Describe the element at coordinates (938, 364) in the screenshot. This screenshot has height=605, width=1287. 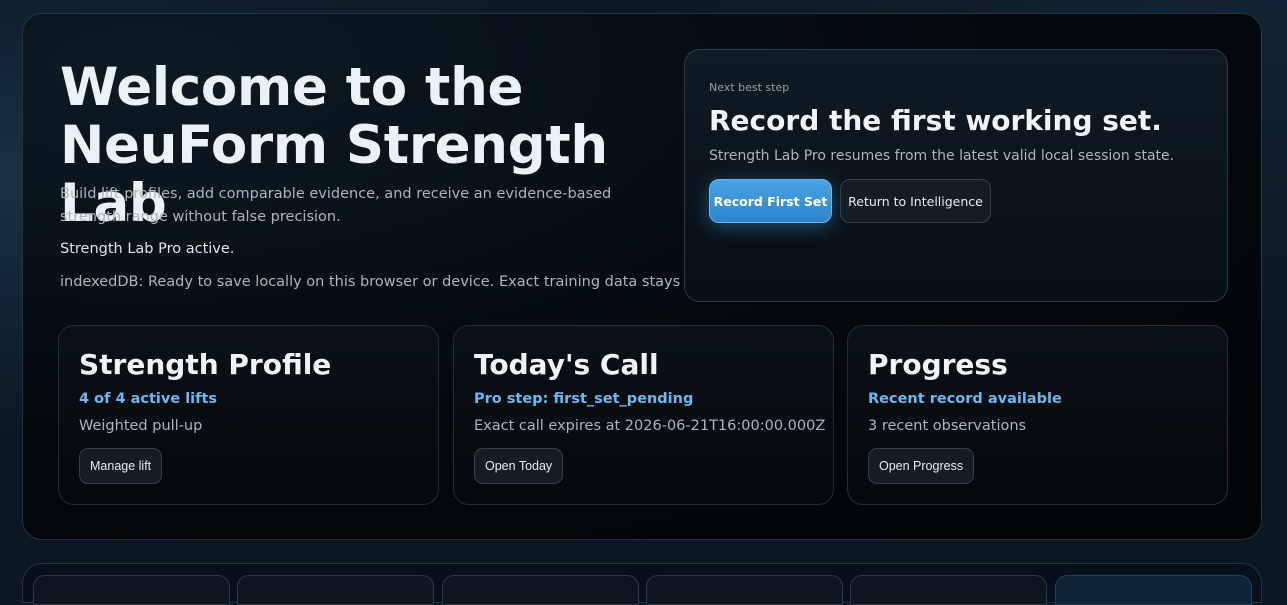
I see `card-title: Progress` at that location.